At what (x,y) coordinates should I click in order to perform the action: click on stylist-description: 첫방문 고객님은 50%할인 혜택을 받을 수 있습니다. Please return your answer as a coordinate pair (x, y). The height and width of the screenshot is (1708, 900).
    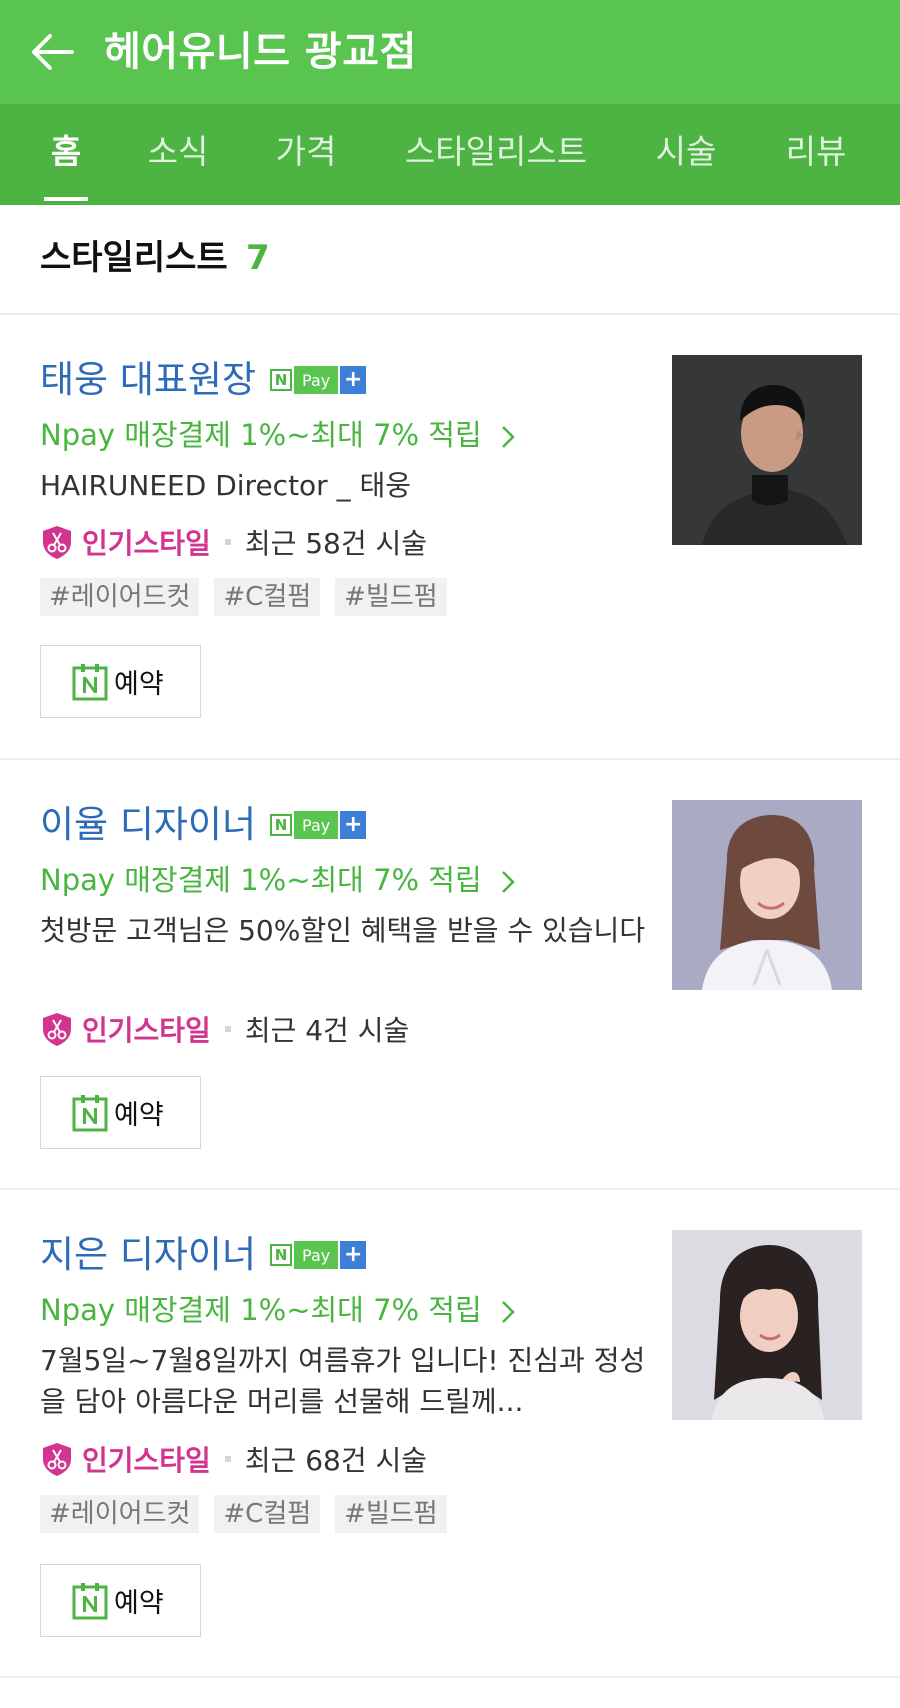
    Looking at the image, I should click on (343, 930).